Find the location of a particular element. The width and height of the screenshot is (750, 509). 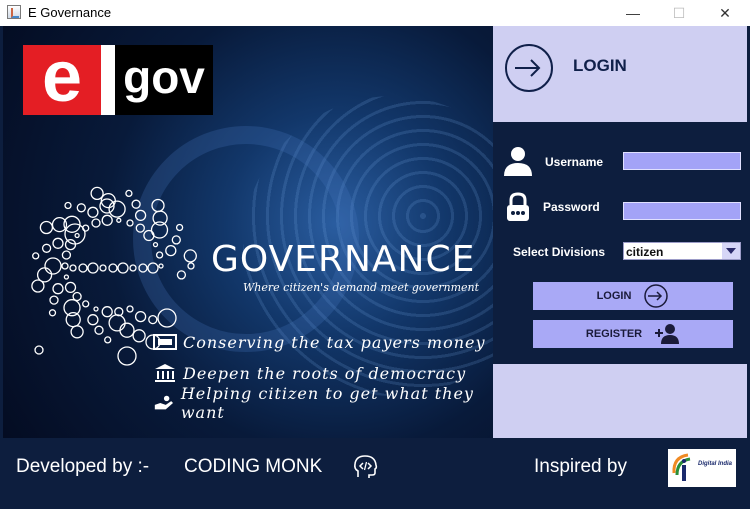

division-selected-value: citizen is located at coordinates (645, 252).